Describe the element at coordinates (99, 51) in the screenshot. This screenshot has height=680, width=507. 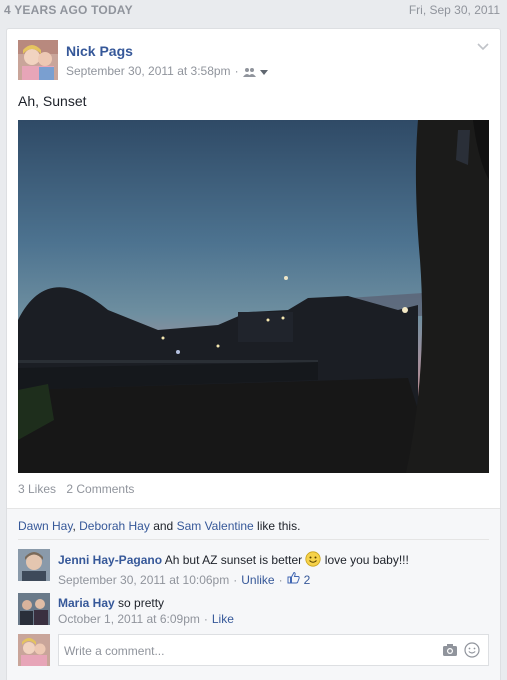
I see `author-name: Nick Pags` at that location.